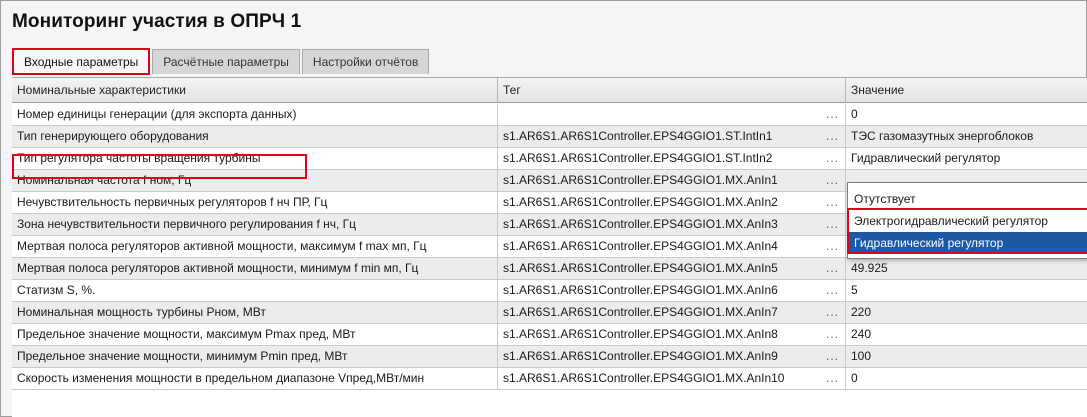  What do you see at coordinates (966, 136) in the screenshot?
I see `value-cell: ТЭС газомазутных энергоблоков` at bounding box center [966, 136].